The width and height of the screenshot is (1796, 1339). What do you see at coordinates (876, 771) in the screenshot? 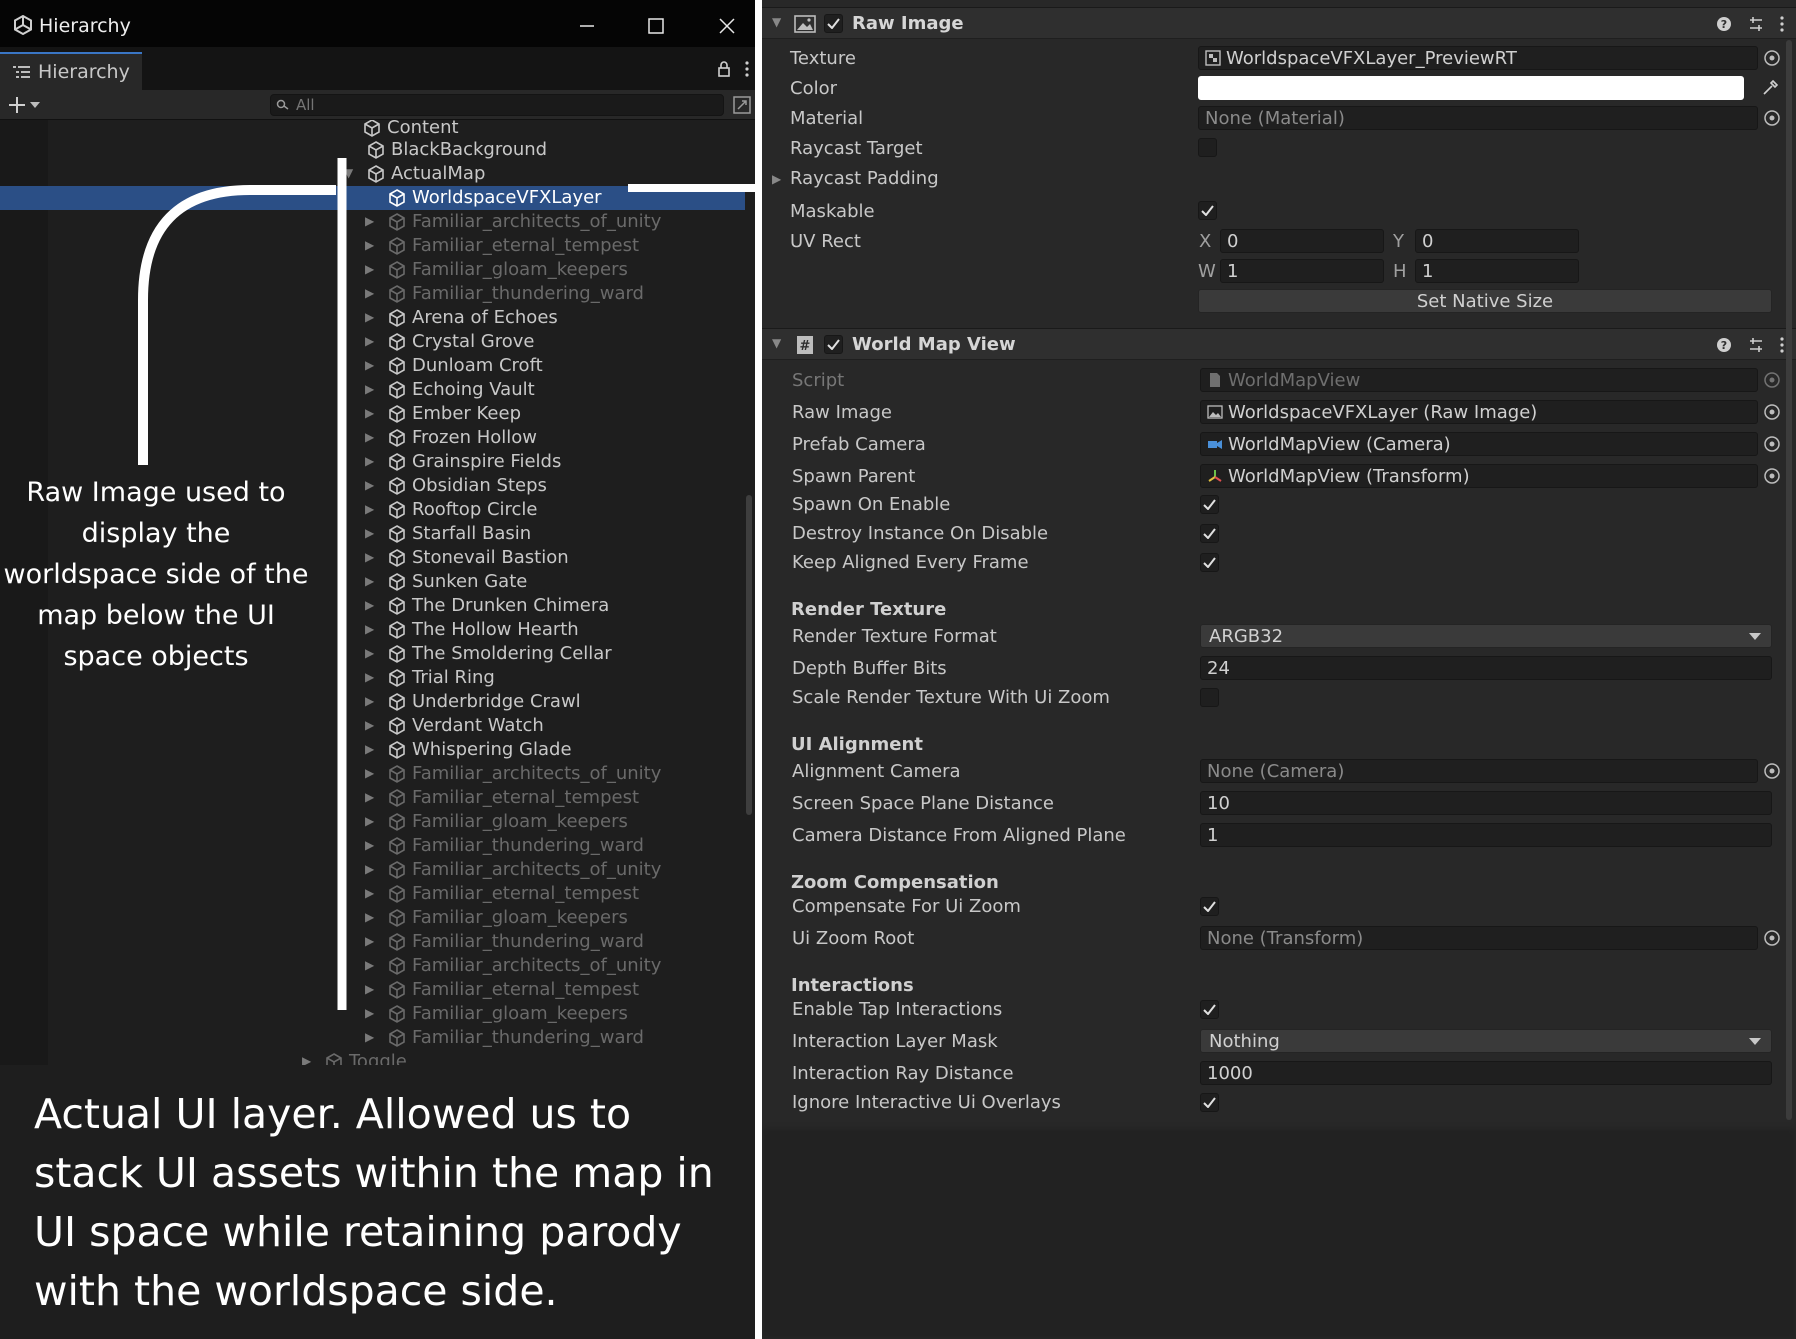
I see `alignment-camera-label: Alignment Camera` at bounding box center [876, 771].